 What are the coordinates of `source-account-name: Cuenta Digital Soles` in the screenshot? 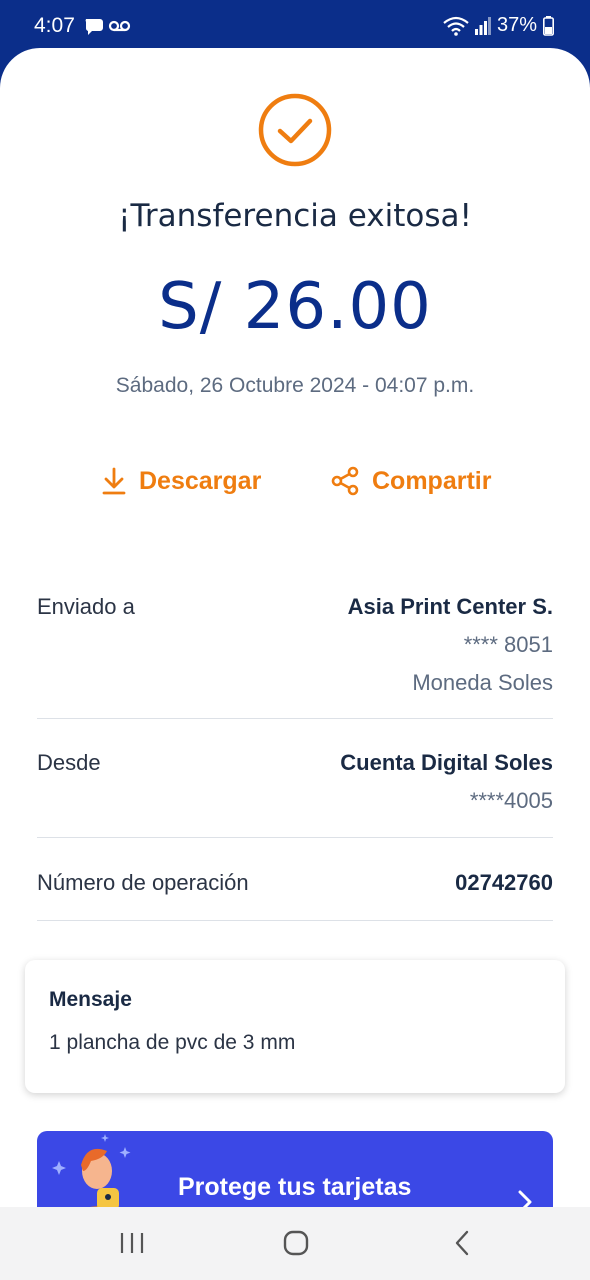 It's located at (446, 762).